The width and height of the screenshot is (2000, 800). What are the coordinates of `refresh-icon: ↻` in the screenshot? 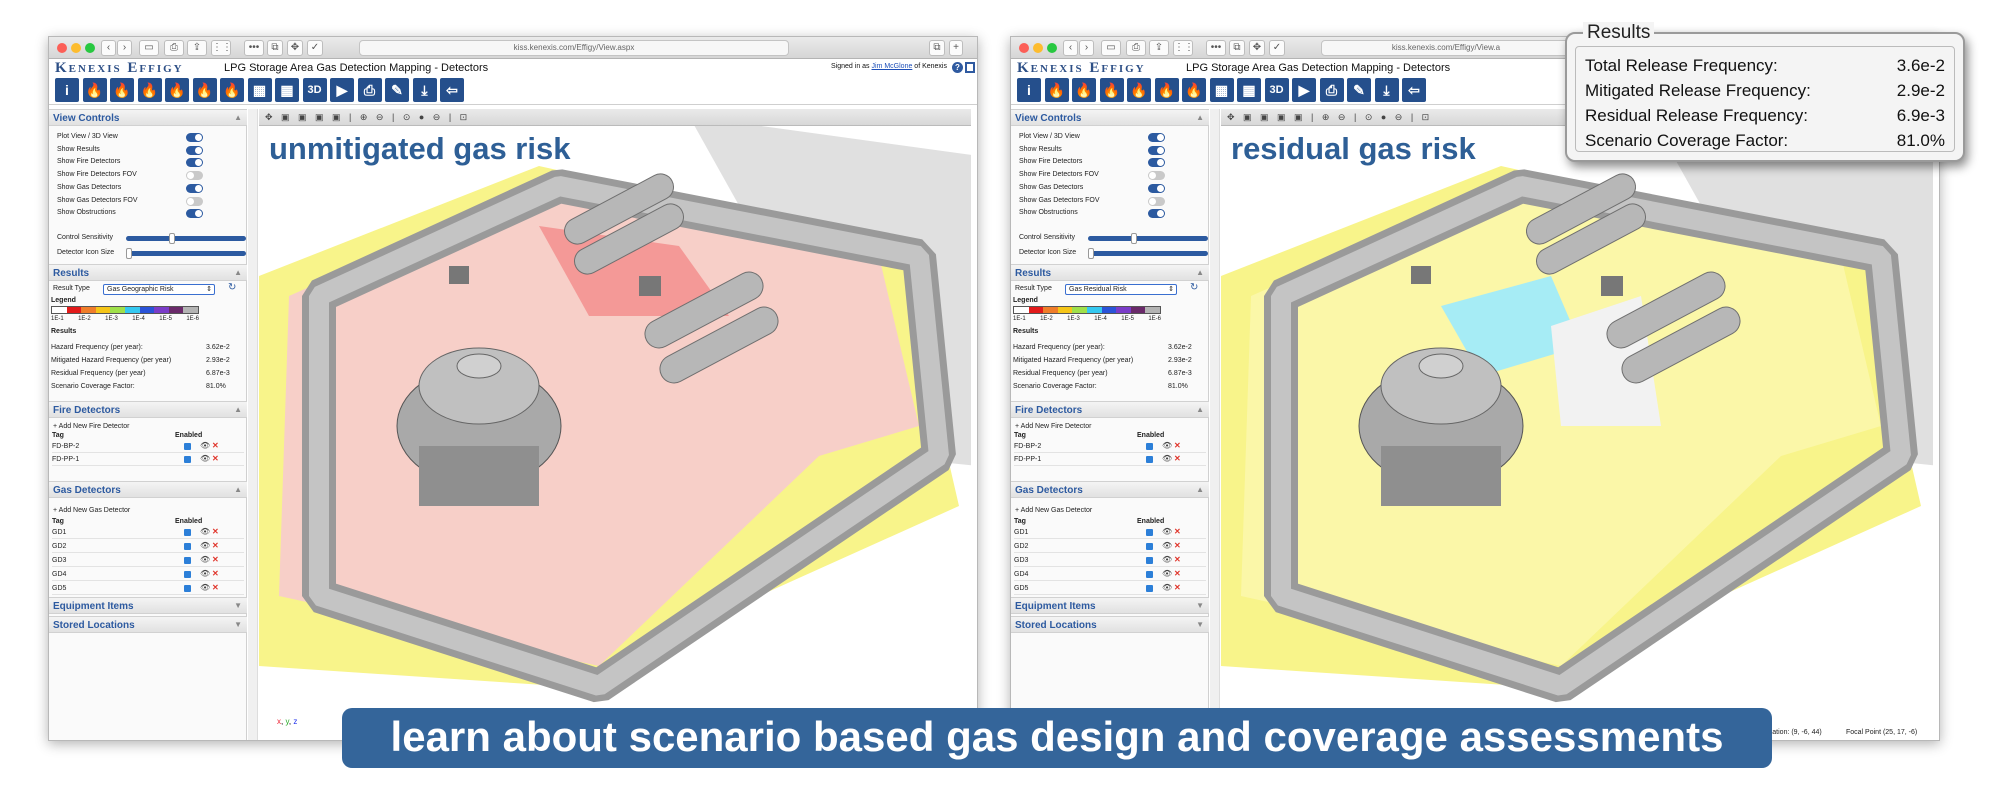 It's located at (232, 287).